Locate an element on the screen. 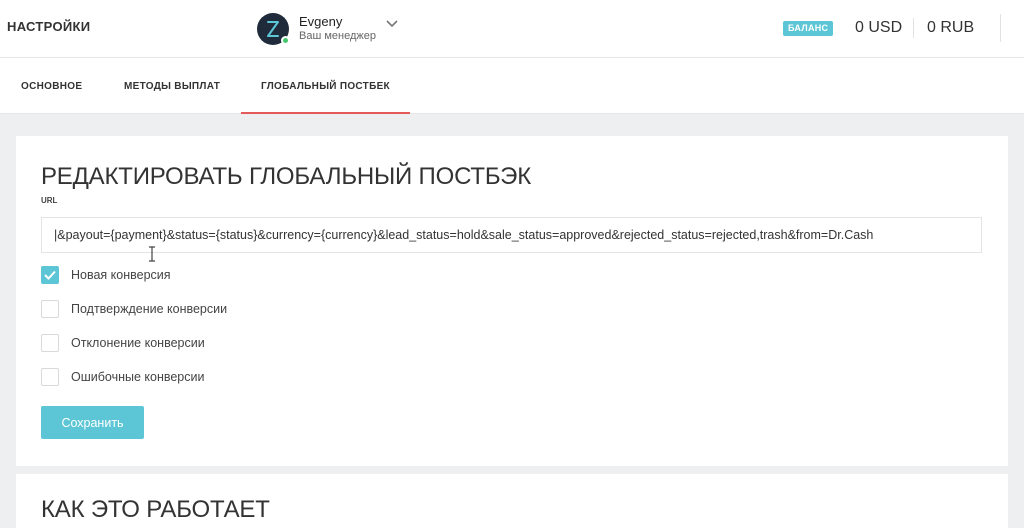 The width and height of the screenshot is (1024, 528). page-title: НАСТРОЙКИ is located at coordinates (49, 26).